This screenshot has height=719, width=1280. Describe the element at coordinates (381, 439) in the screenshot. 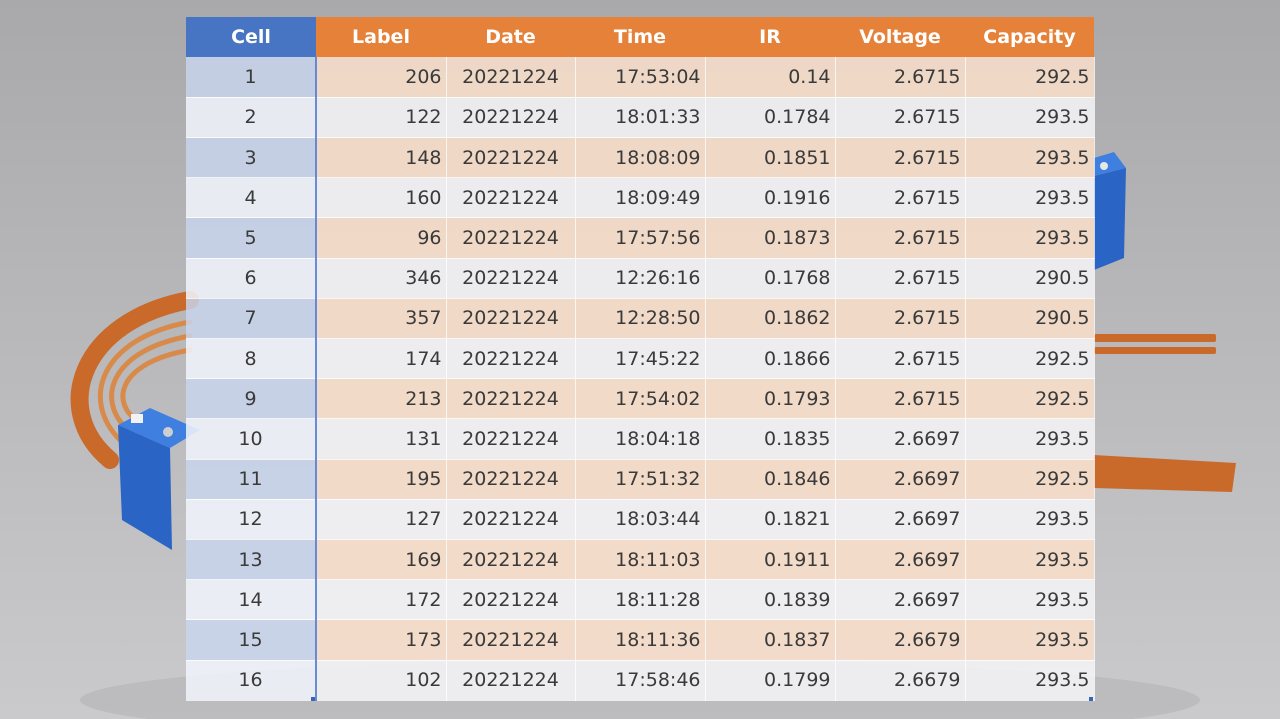

I see `cell-label: 131` at that location.